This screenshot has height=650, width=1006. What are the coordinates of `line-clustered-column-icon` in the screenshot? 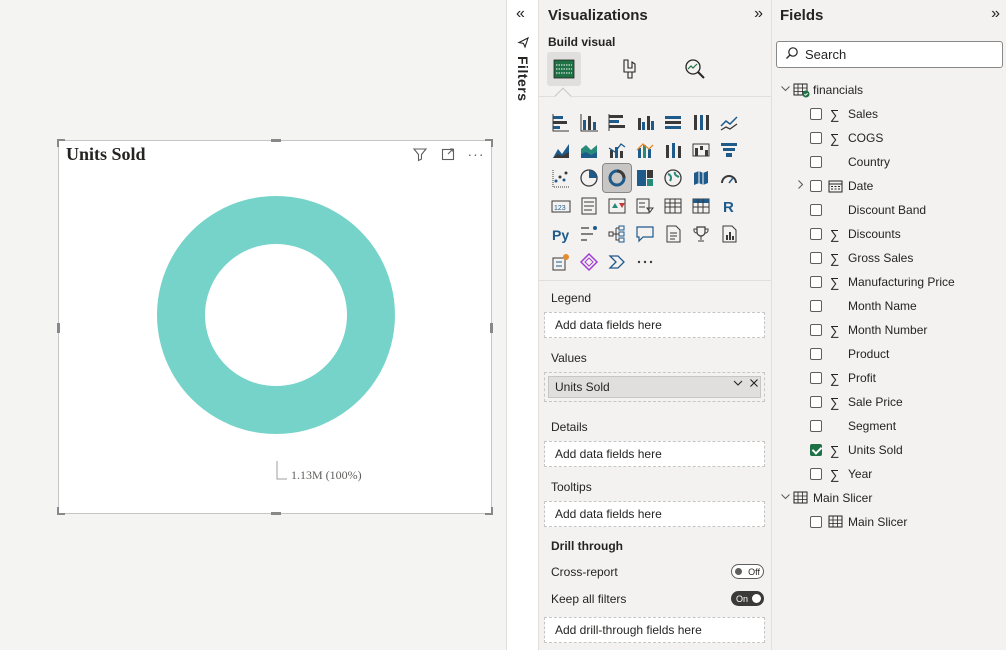 It's located at (617, 150).